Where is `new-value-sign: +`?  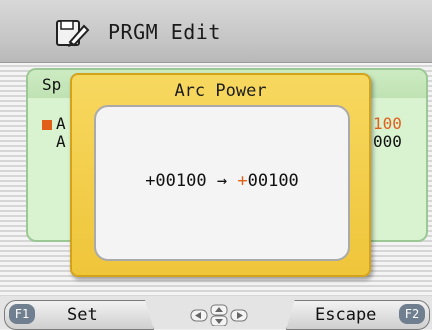
new-value-sign: + is located at coordinates (242, 181).